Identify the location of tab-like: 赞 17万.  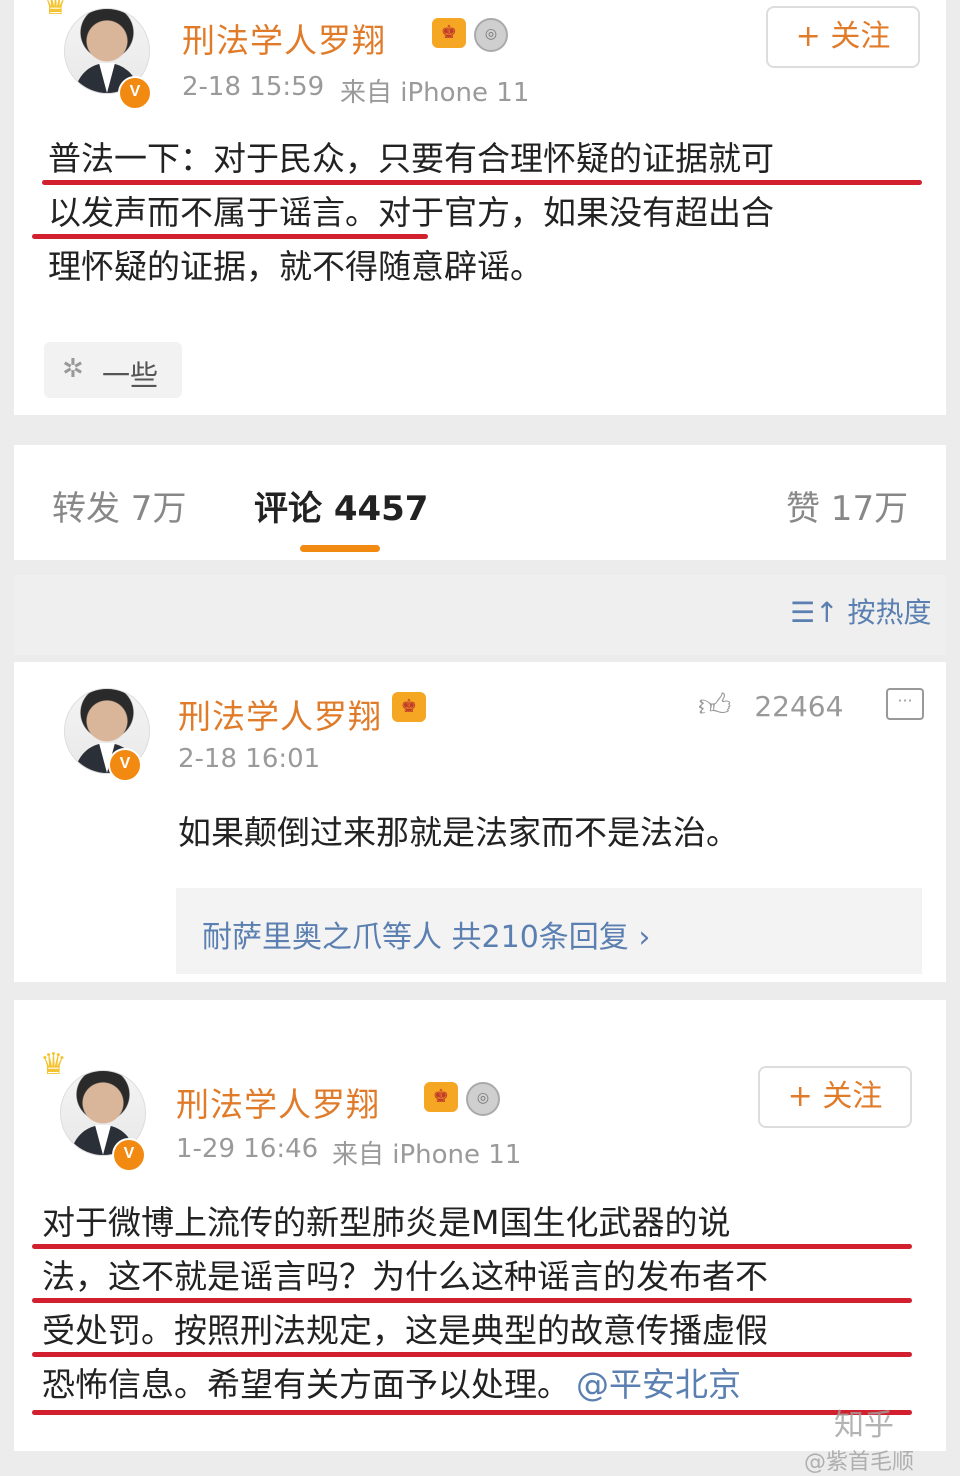
(847, 505).